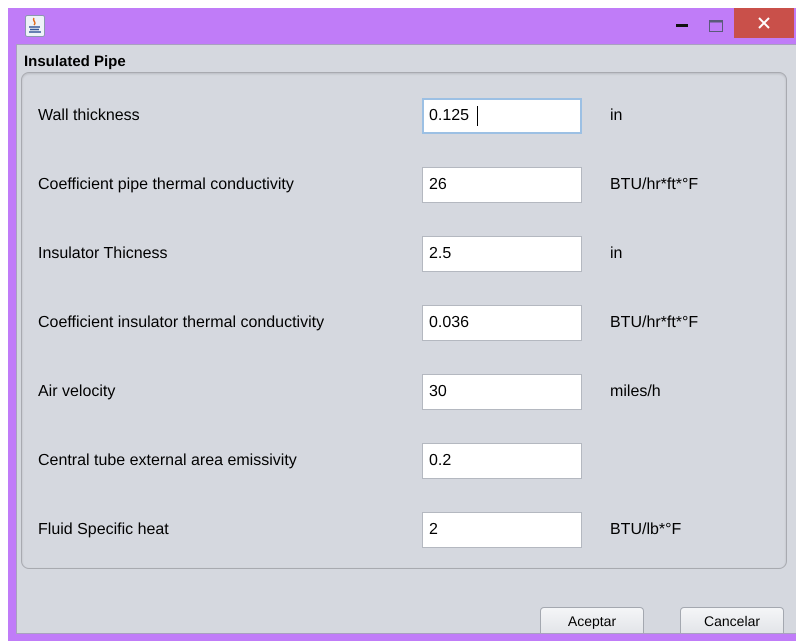 The width and height of the screenshot is (796, 641). What do you see at coordinates (181, 323) in the screenshot?
I see `field-label: Coefficient insulator thermal conductivity` at bounding box center [181, 323].